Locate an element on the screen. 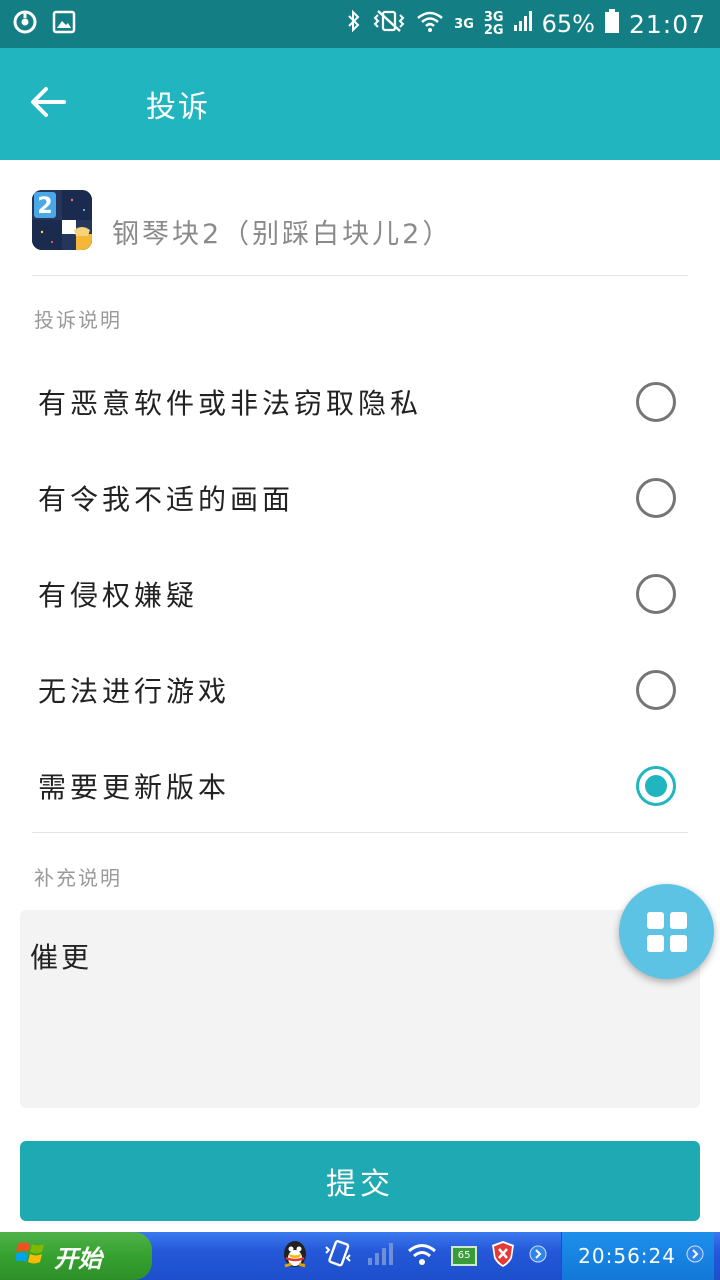  grid-icon is located at coordinates (666, 931).